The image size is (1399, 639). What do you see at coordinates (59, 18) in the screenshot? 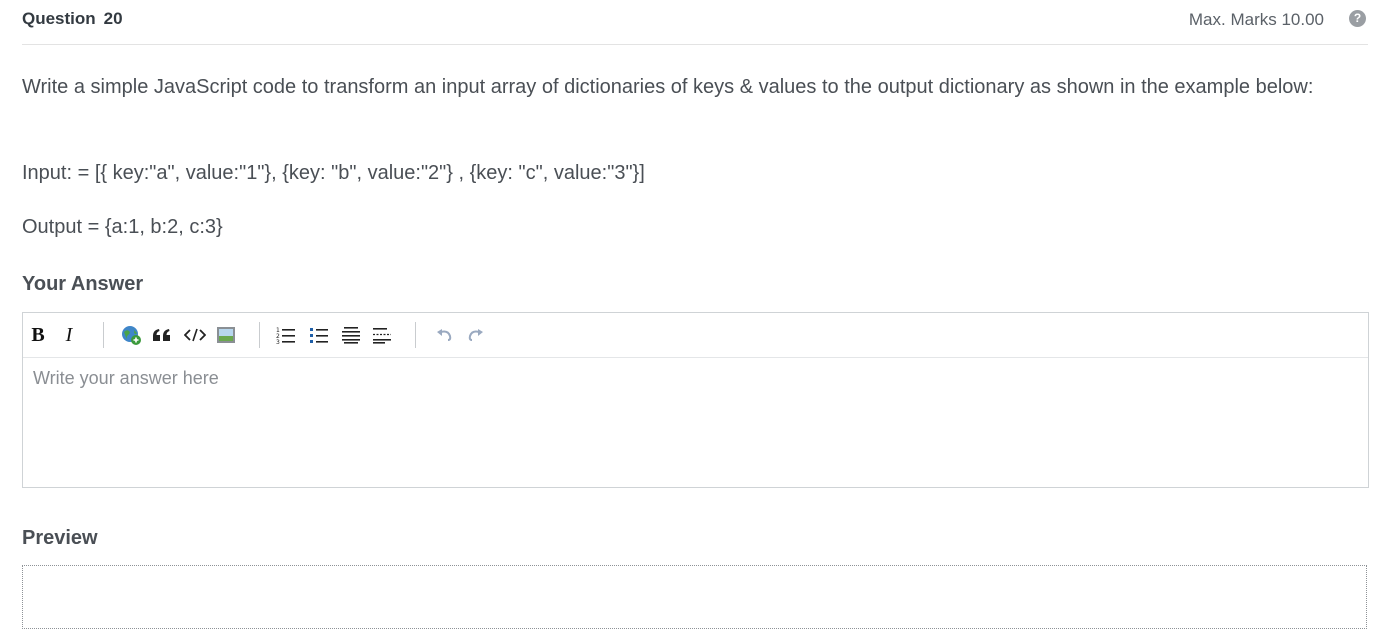
I see `question-label: Question` at bounding box center [59, 18].